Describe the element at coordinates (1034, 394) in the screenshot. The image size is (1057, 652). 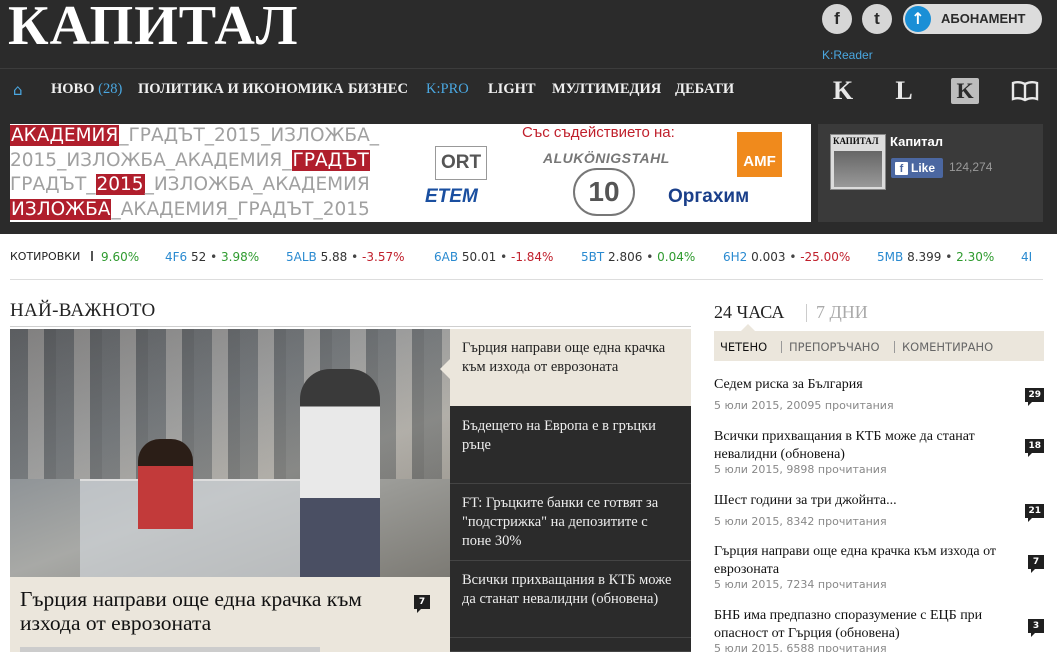
I see `comment-count-icon: 29` at that location.